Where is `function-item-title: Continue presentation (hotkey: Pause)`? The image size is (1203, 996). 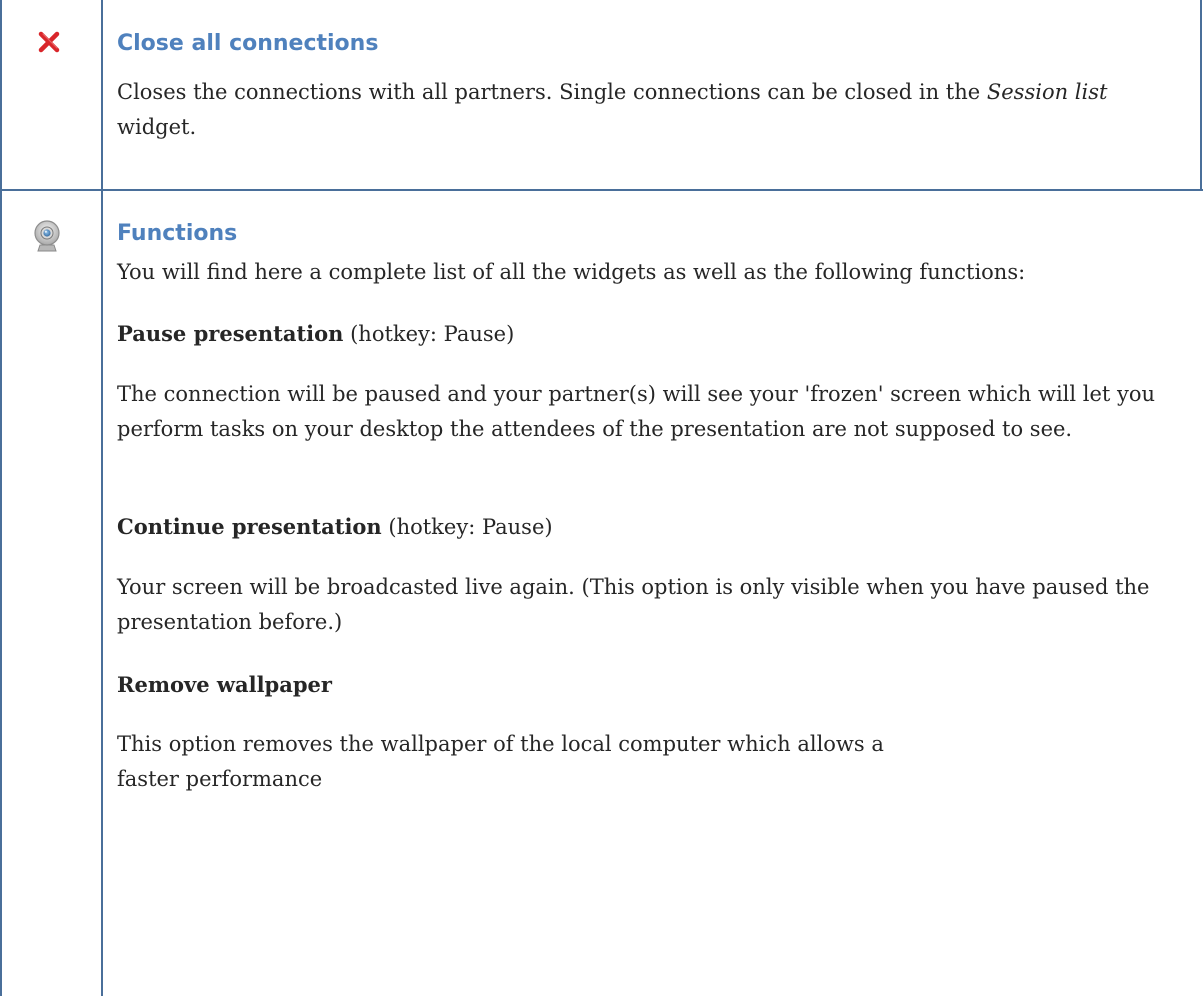 function-item-title: Continue presentation (hotkey: Pause) is located at coordinates (652, 527).